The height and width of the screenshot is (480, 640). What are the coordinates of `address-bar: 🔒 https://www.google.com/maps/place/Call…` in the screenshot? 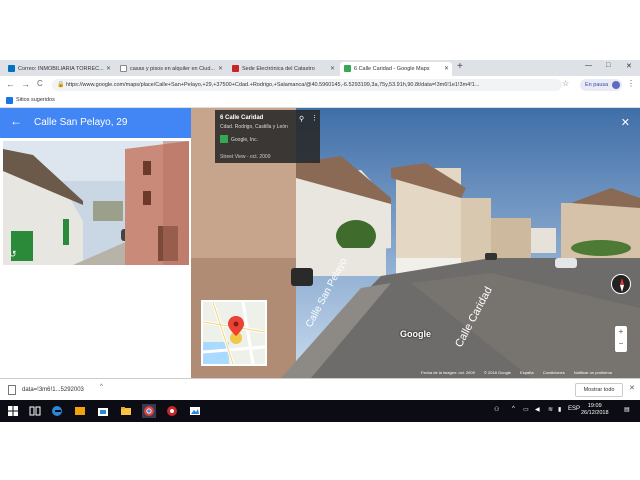 It's located at (307, 85).